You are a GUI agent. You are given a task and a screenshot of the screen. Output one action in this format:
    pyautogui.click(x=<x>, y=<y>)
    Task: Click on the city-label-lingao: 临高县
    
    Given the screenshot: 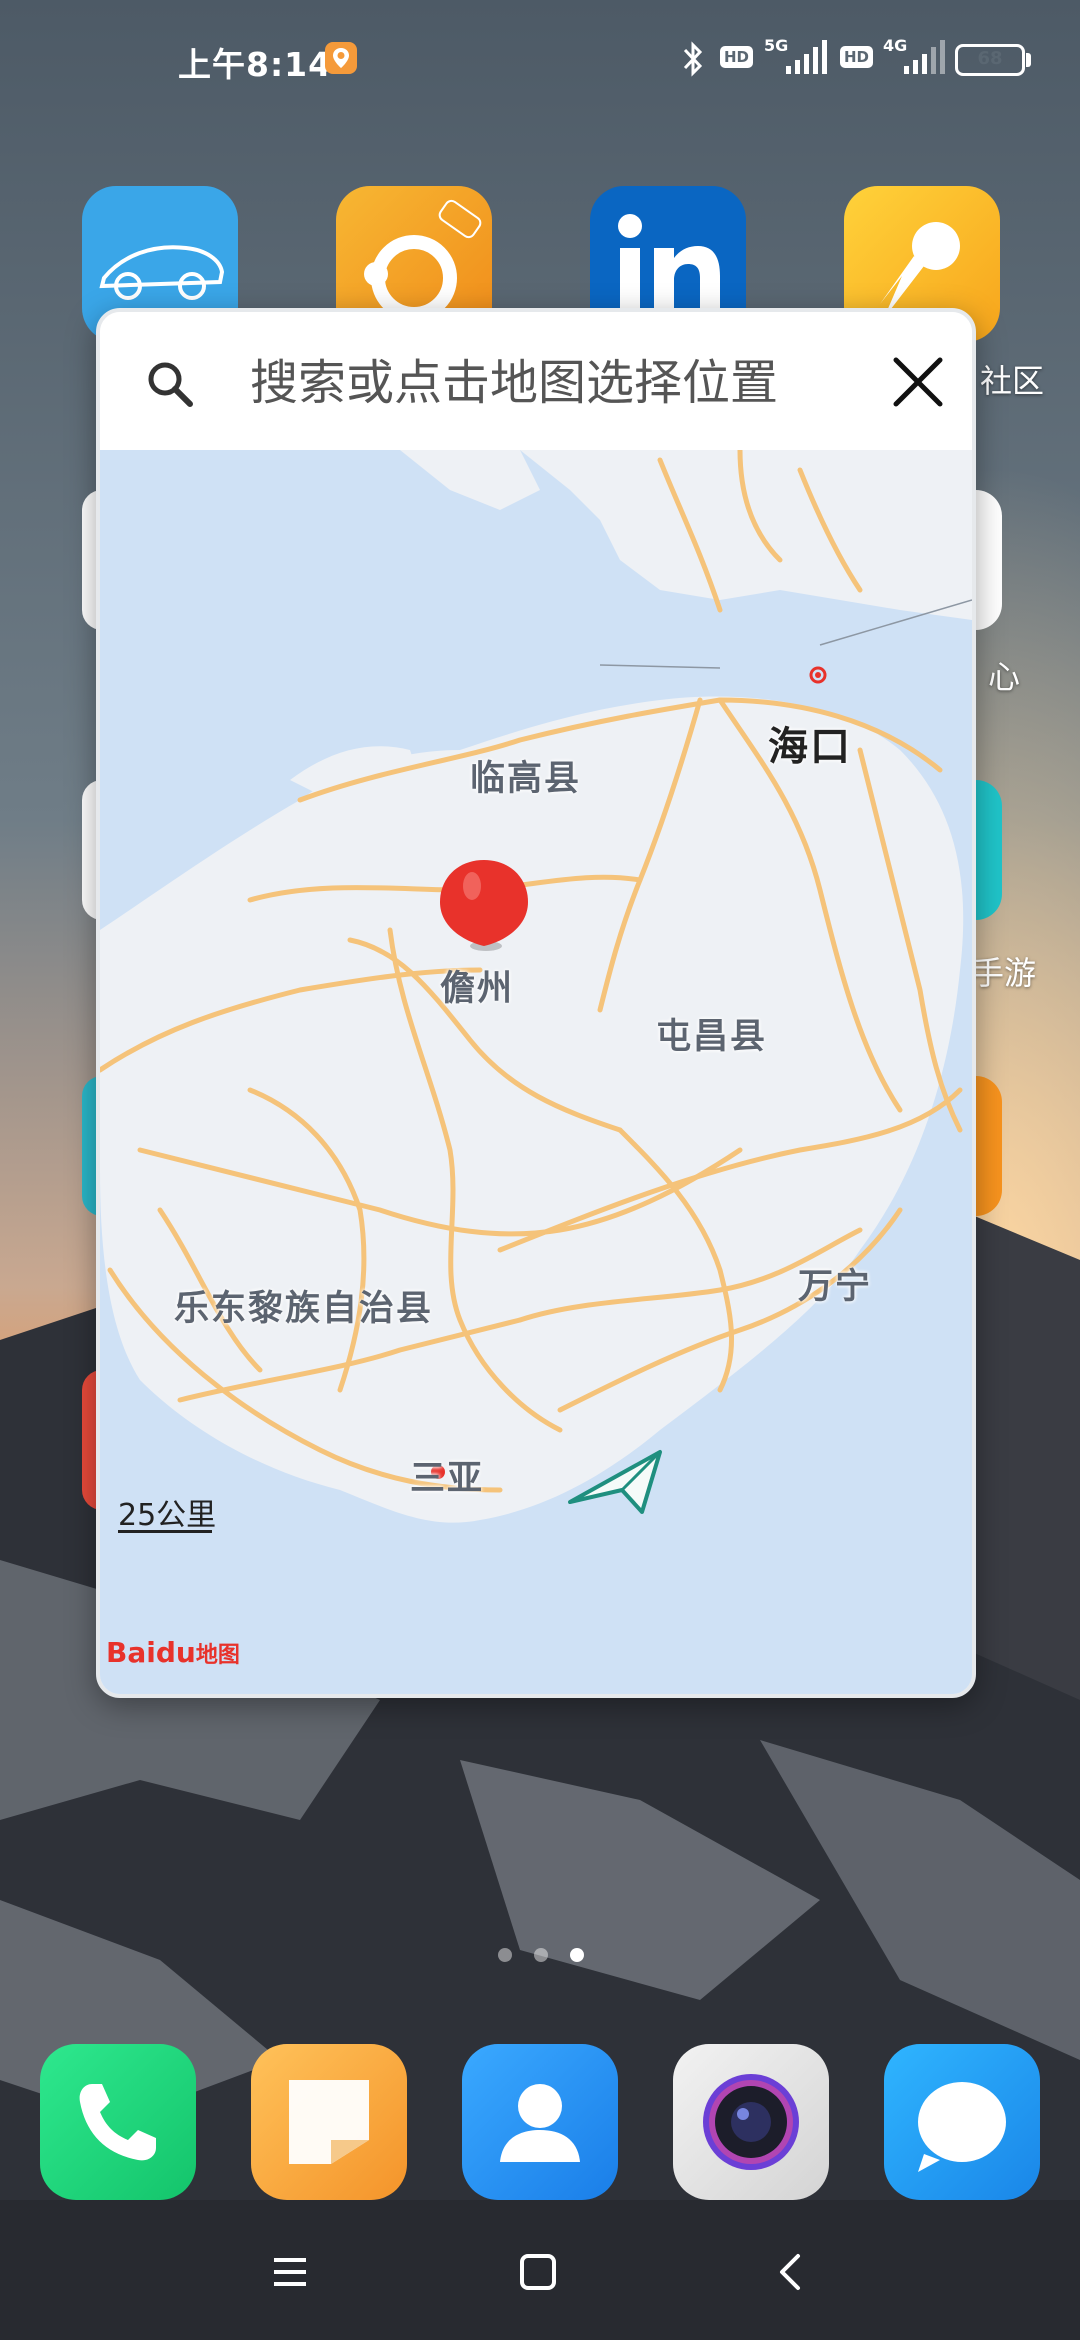 What is the action you would take?
    pyautogui.click(x=526, y=779)
    